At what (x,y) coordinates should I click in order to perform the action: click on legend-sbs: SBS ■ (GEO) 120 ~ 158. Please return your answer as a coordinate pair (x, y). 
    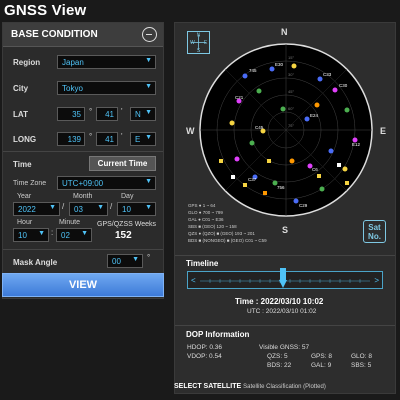
    Looking at the image, I should click on (212, 226).